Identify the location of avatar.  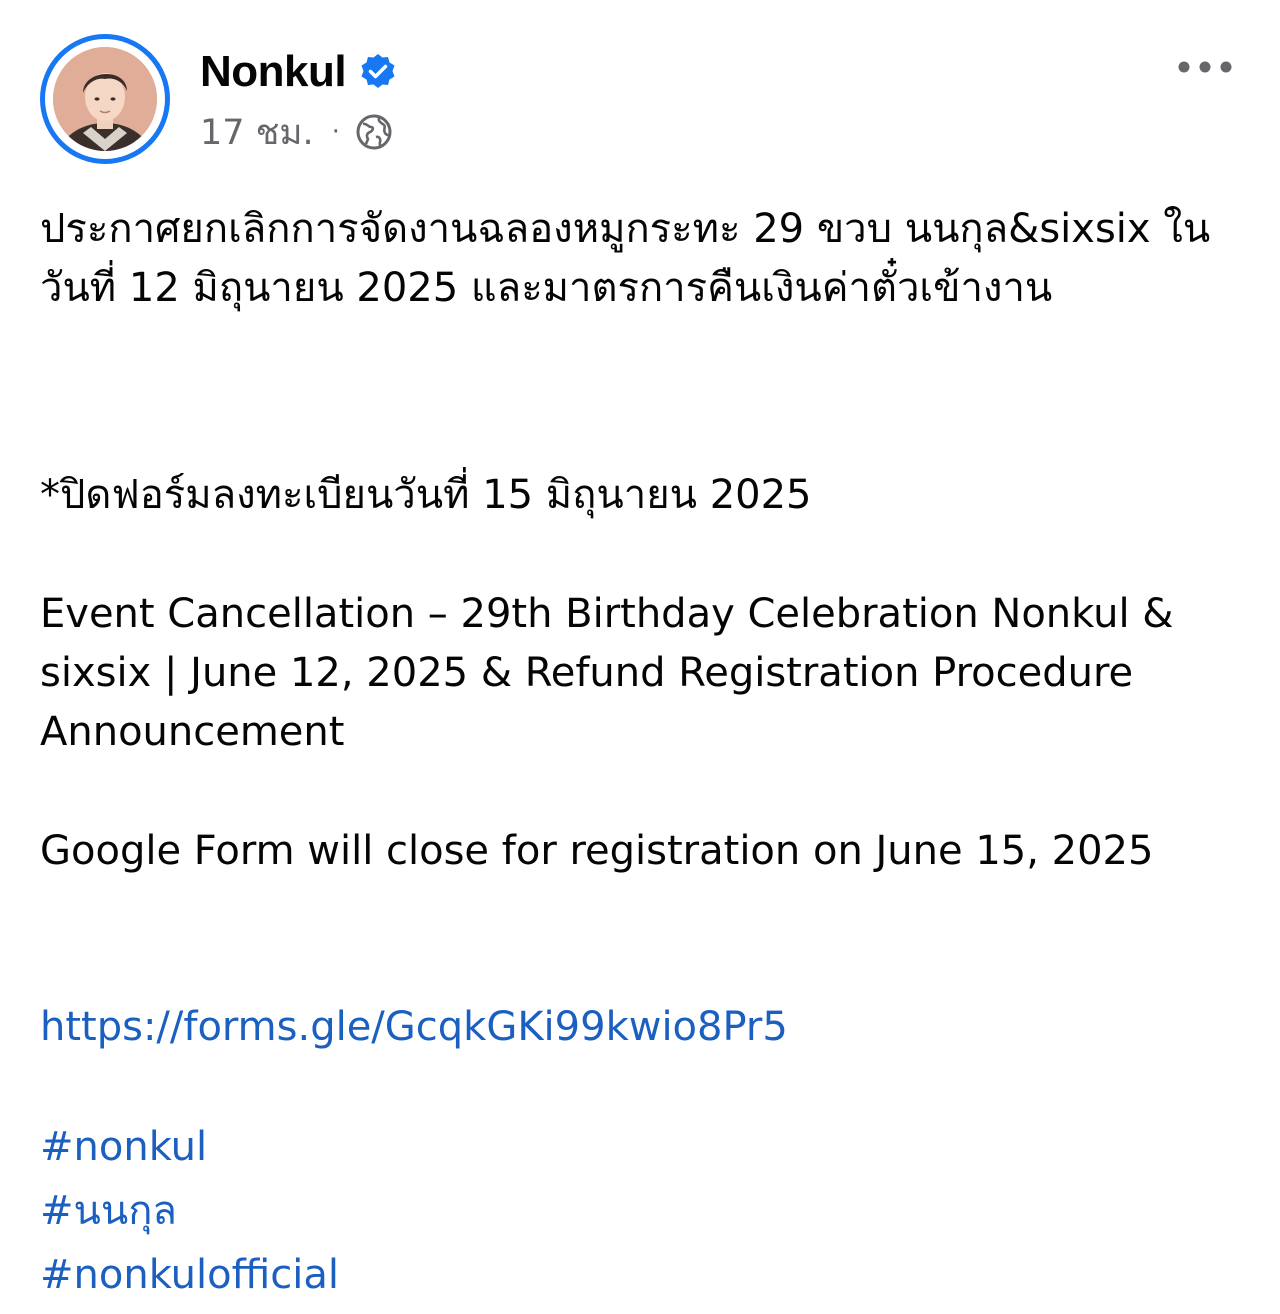
(105, 99).